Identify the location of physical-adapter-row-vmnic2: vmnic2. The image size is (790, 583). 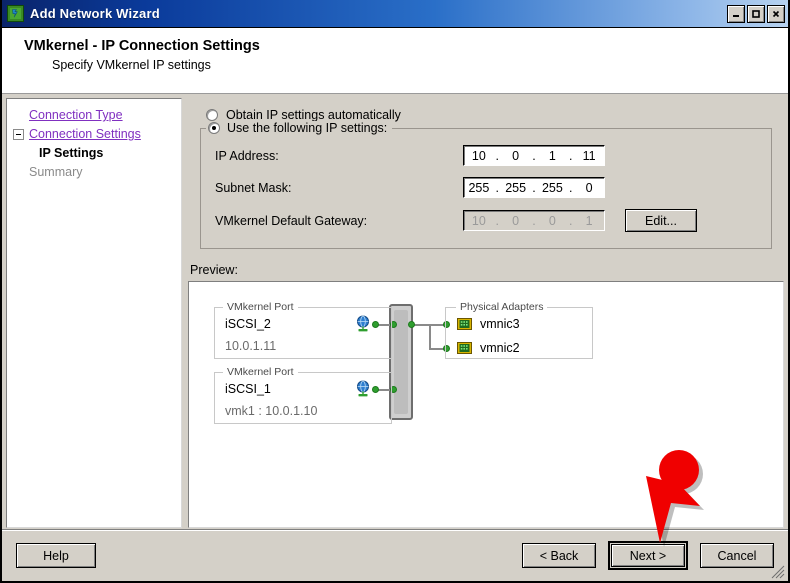
(488, 348).